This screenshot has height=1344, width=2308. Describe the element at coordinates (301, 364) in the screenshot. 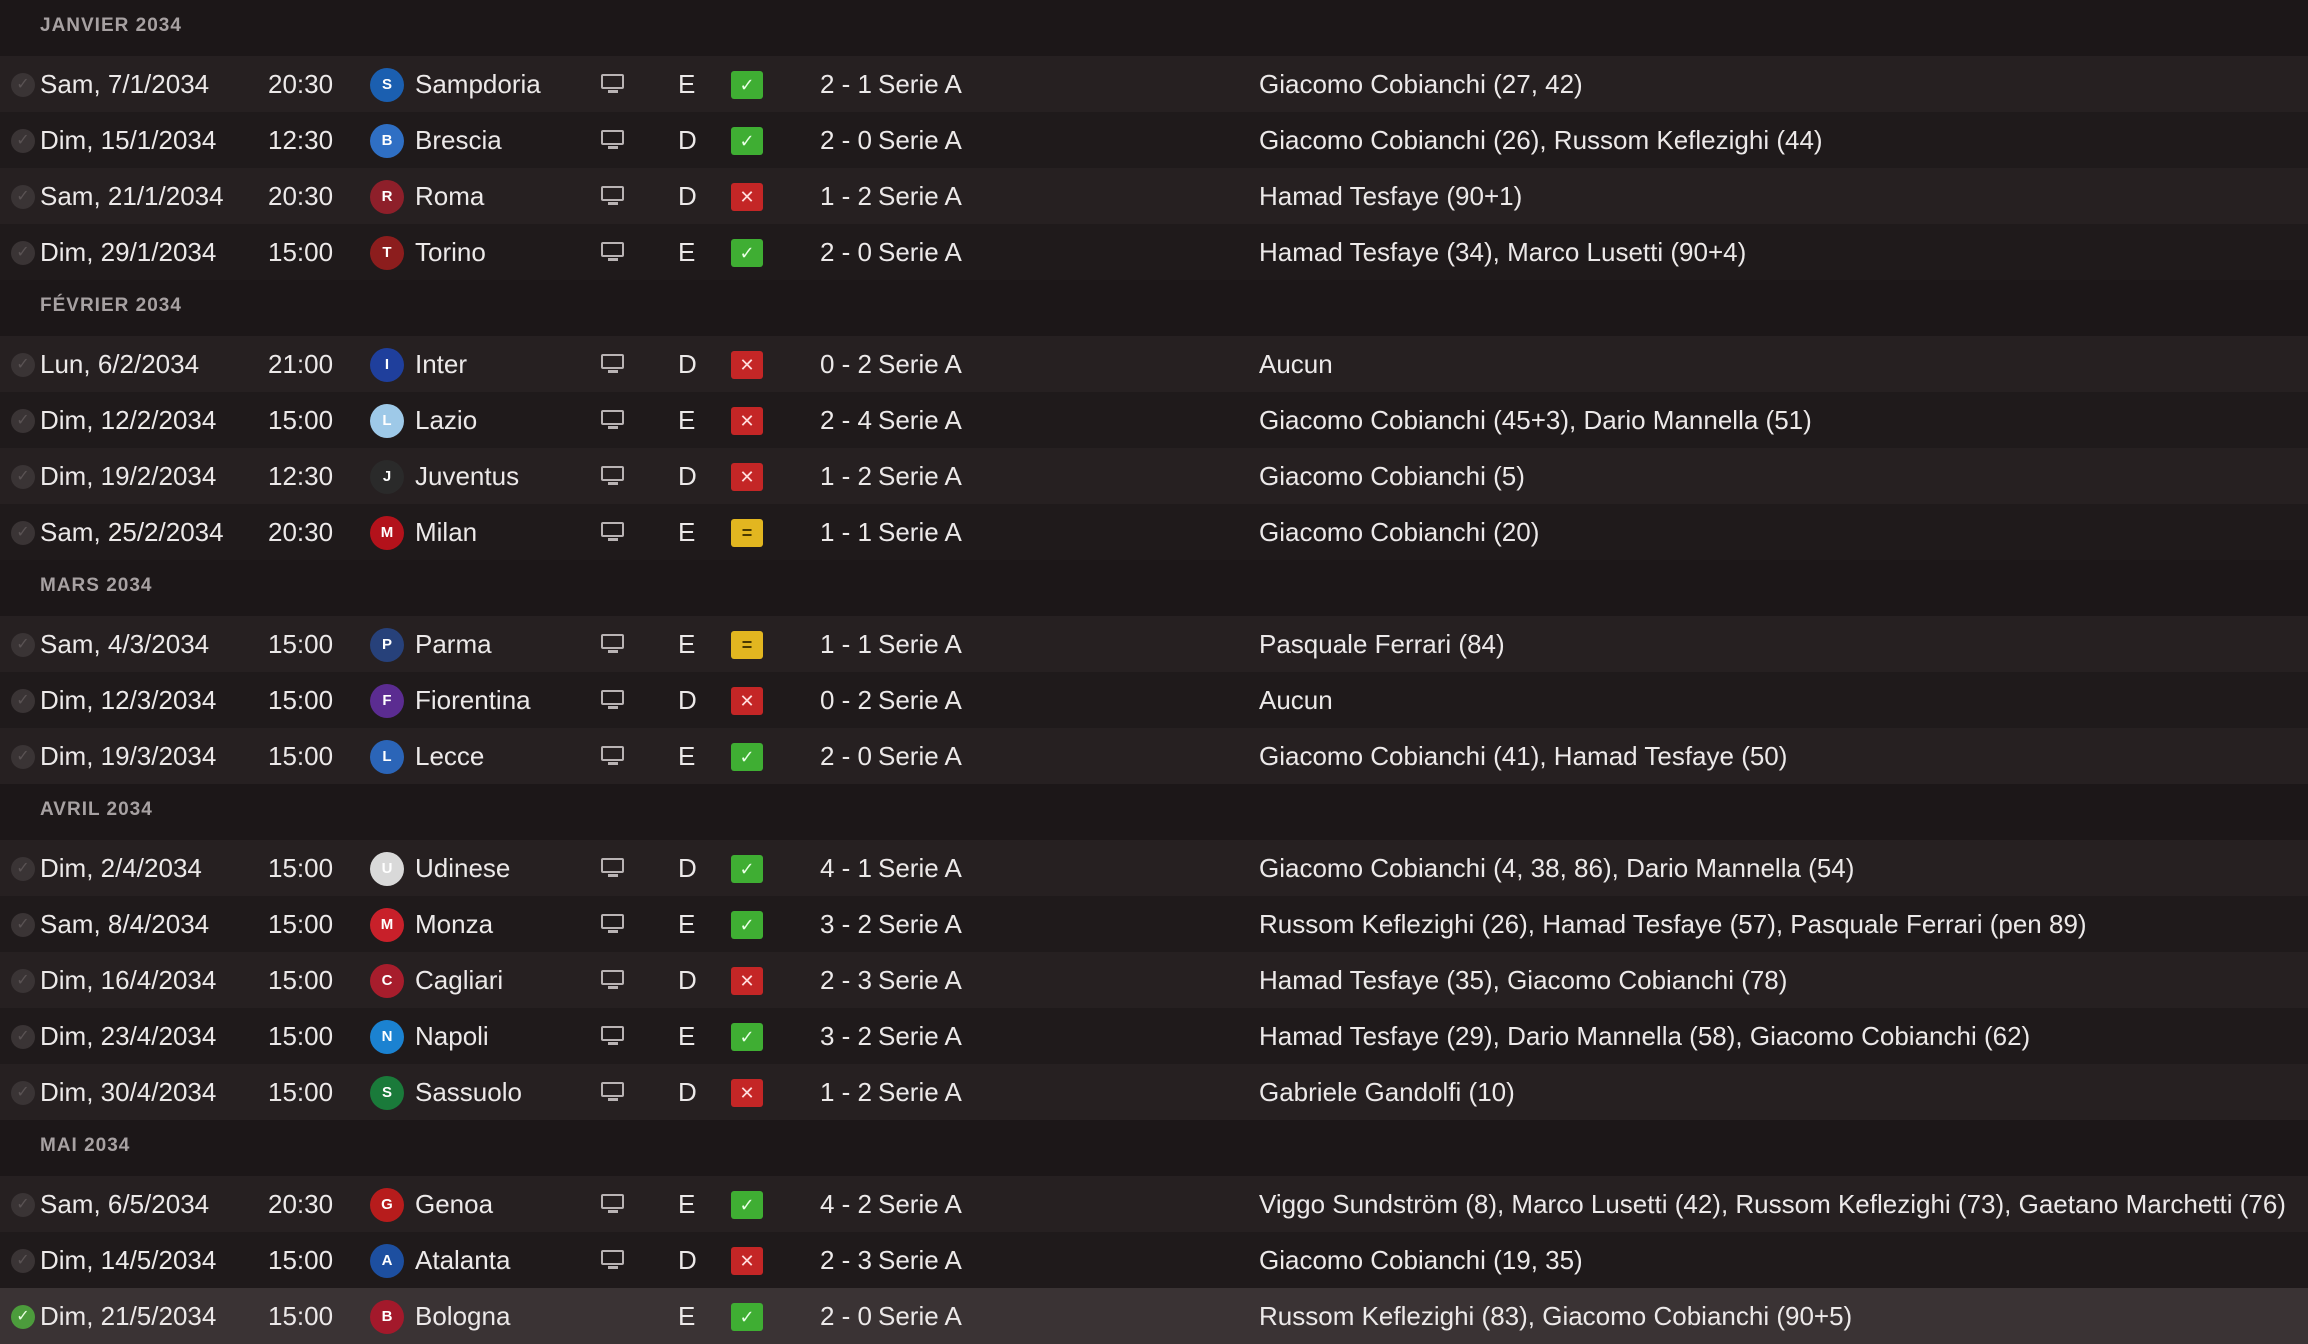

I see `match-time: 21:00` at that location.